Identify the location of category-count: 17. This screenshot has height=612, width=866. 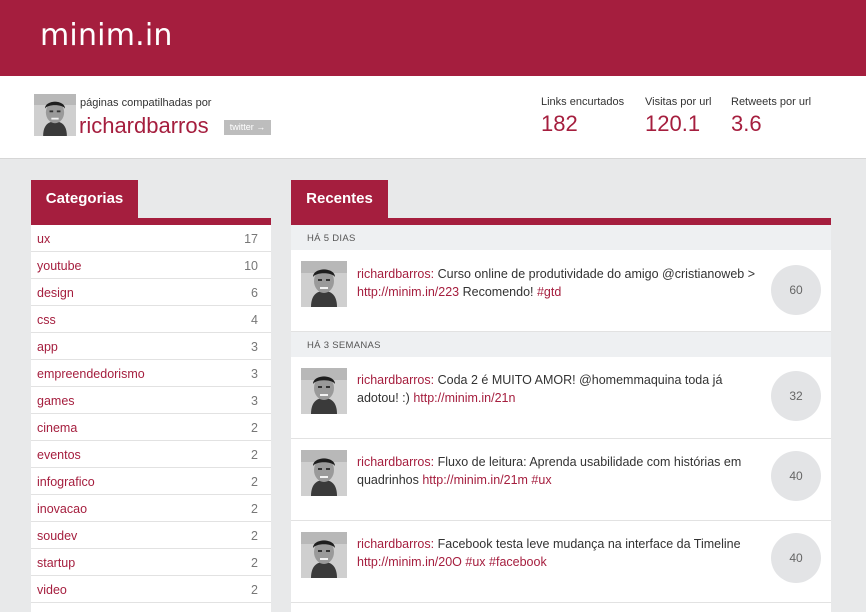
(251, 239).